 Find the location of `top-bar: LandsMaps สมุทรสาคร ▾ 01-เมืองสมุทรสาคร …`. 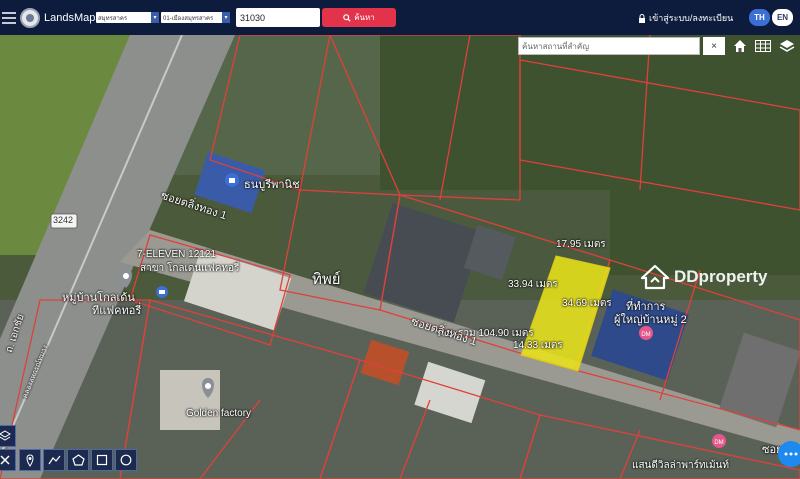

top-bar: LandsMaps สมุทรสาคร ▾ 01-เมืองสมุทรสาคร … is located at coordinates (400, 17).